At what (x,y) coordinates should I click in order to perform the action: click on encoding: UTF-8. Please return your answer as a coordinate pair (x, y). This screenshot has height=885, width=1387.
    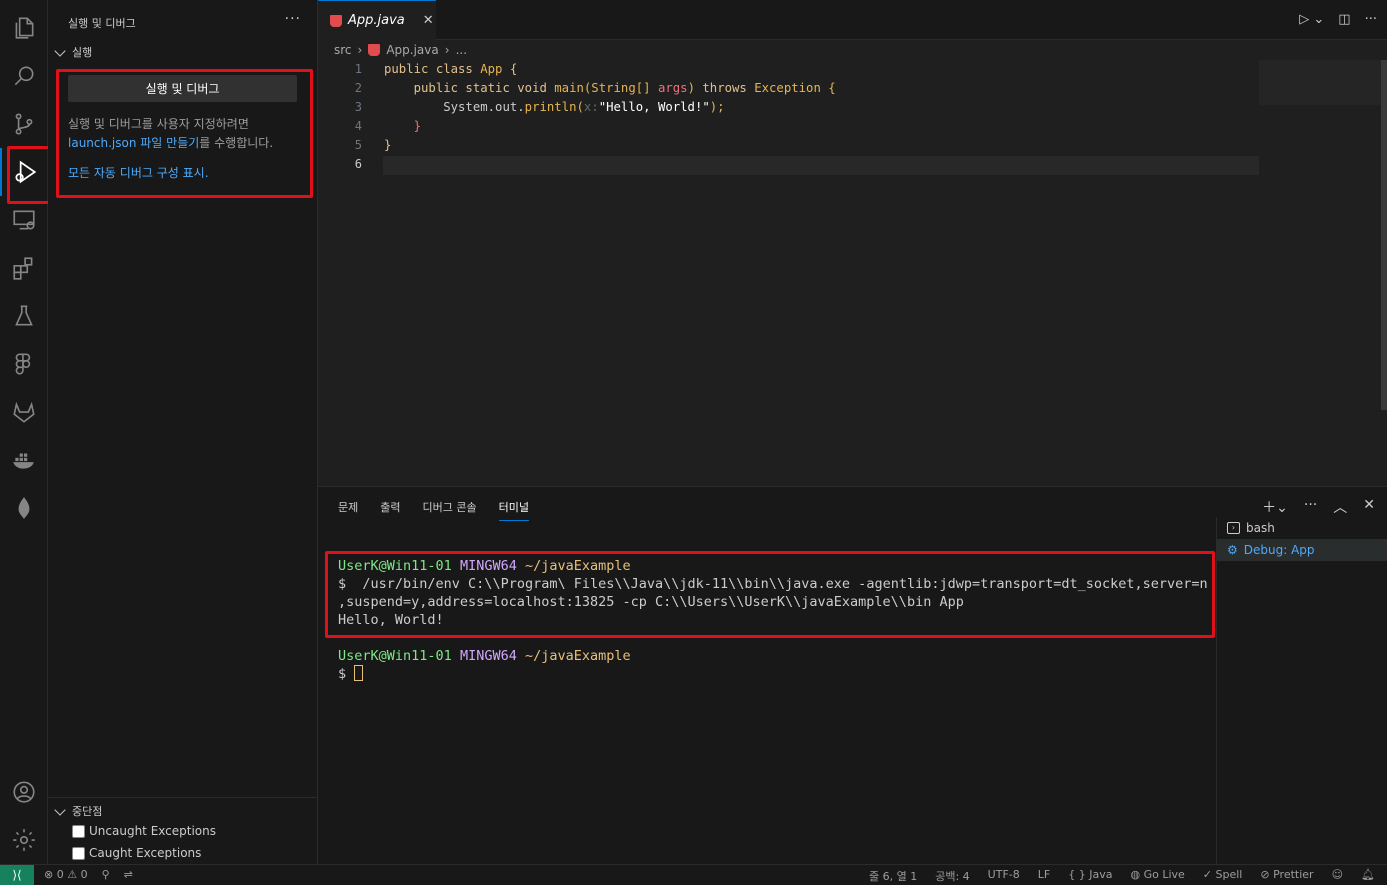
    Looking at the image, I should click on (1004, 876).